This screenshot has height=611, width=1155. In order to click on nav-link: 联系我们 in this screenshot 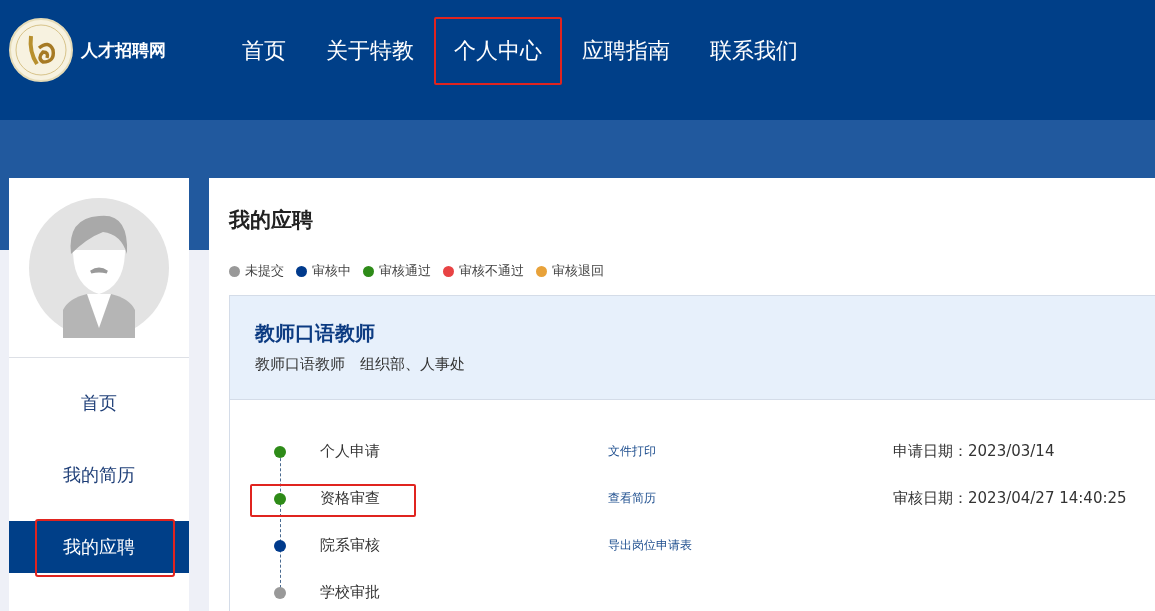, I will do `click(754, 51)`.